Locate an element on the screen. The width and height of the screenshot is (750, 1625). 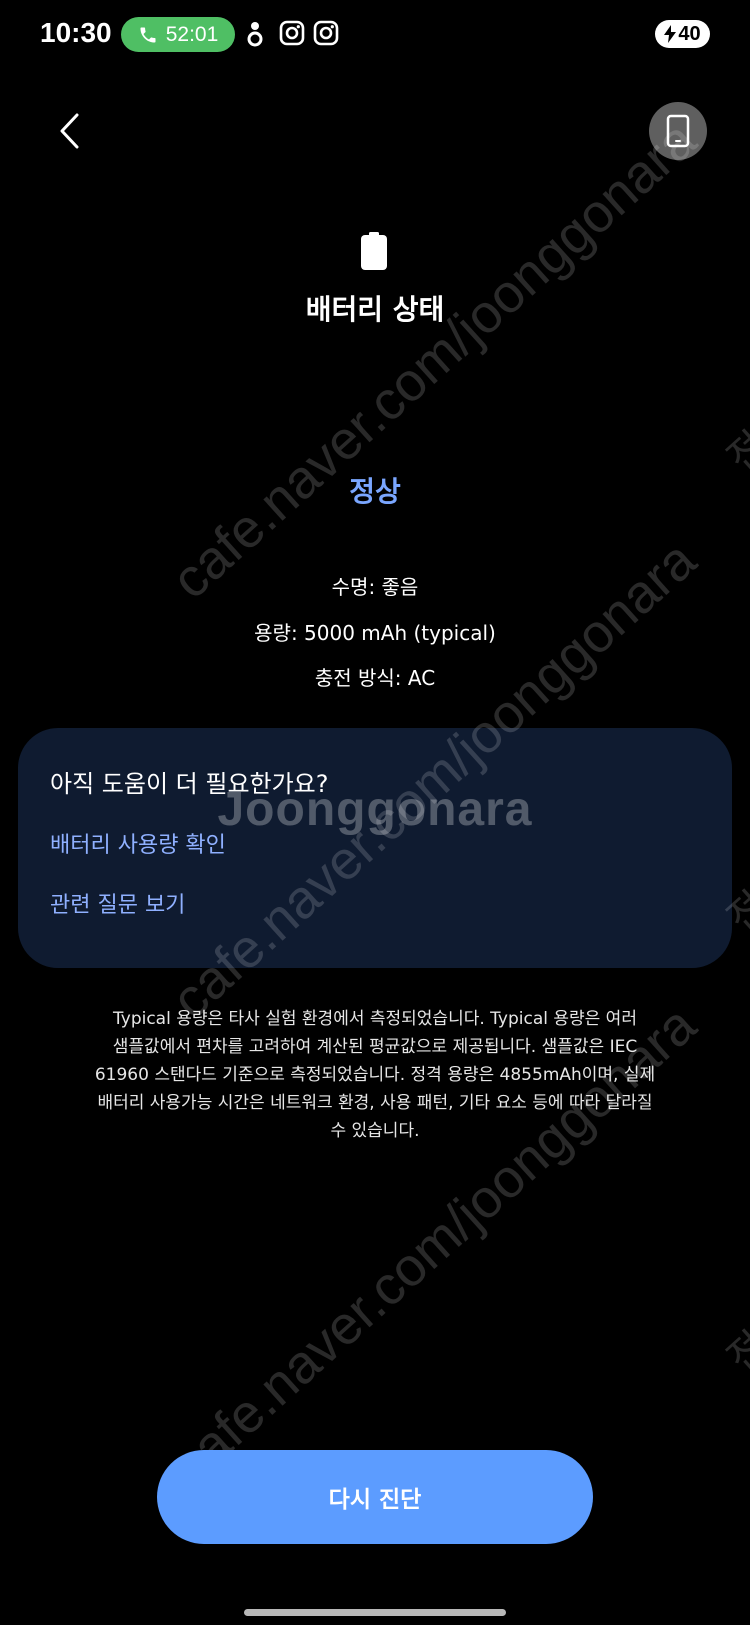
home-indicator is located at coordinates (375, 1612).